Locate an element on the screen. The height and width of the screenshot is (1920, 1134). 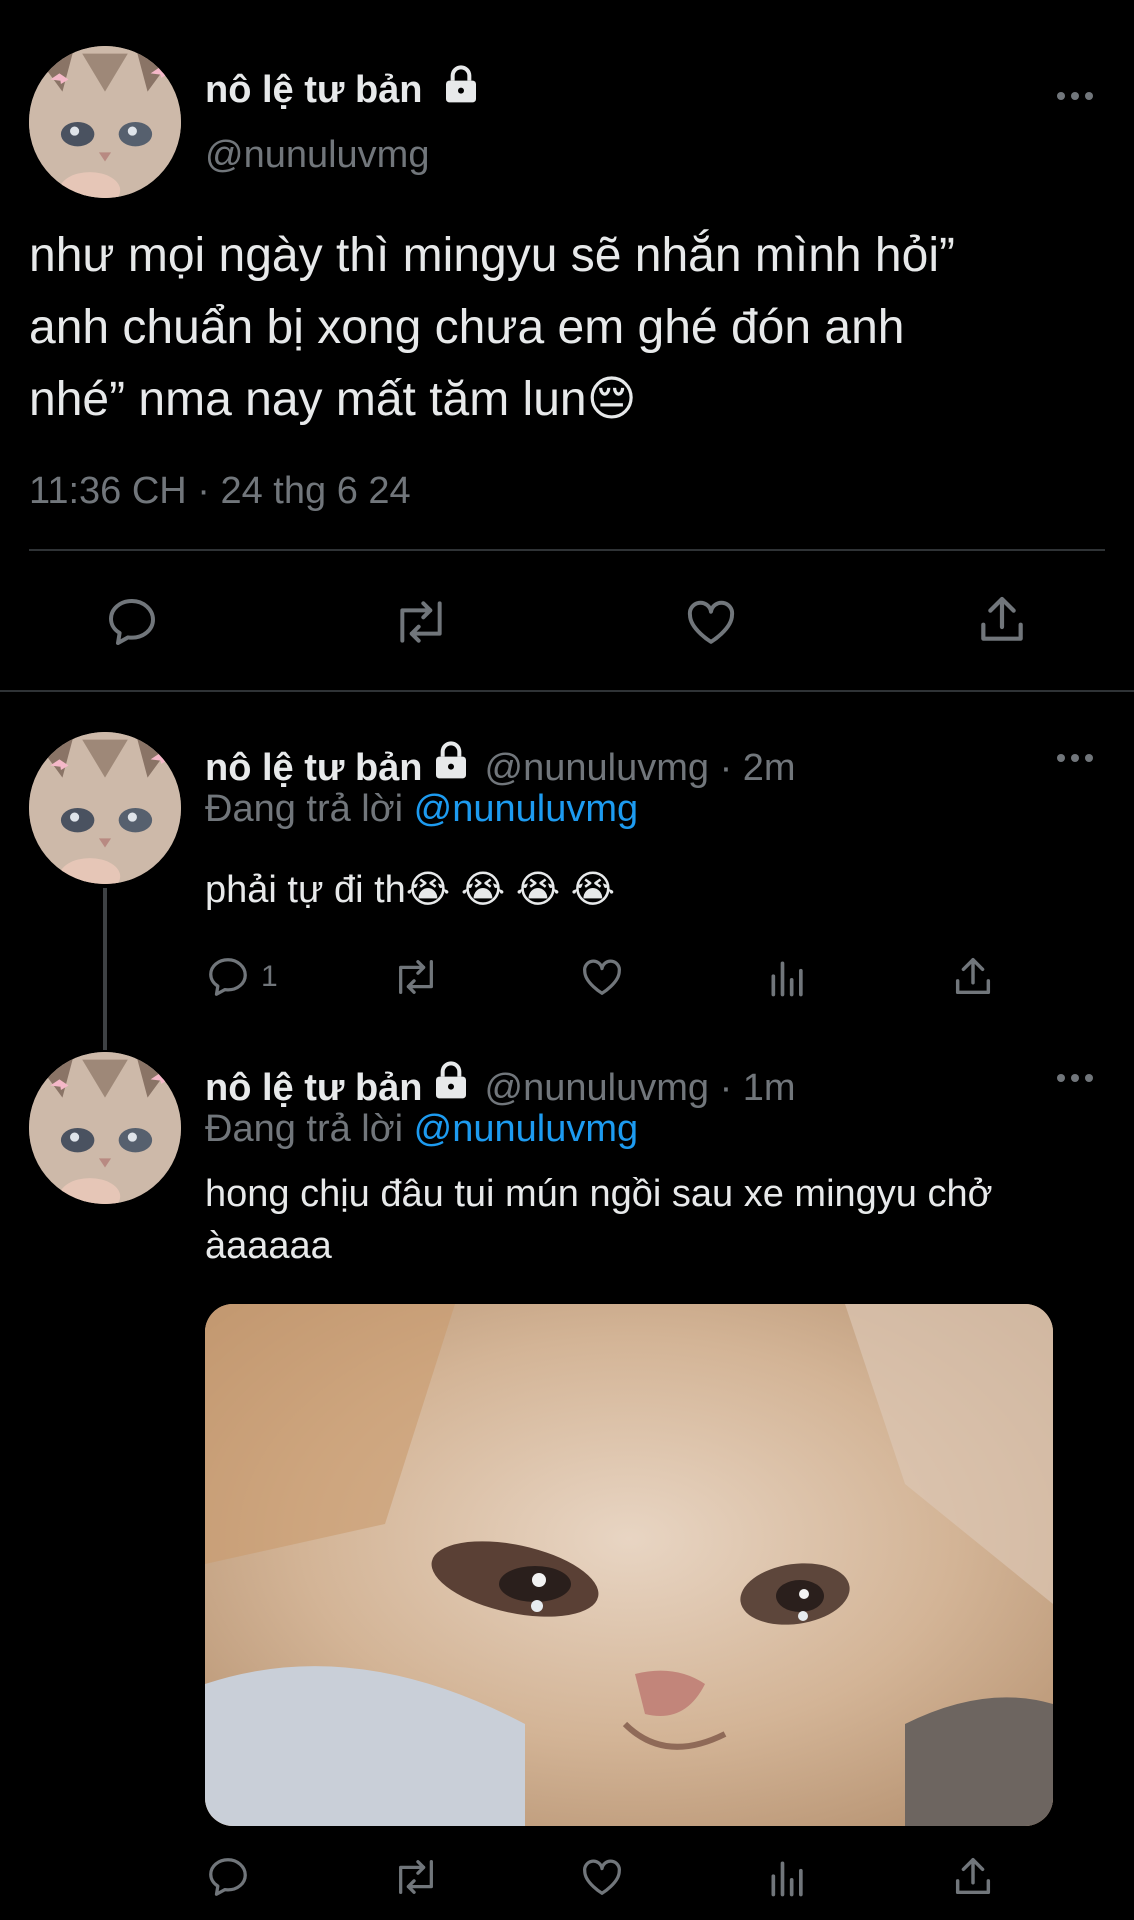
thread-line is located at coordinates (105, 969).